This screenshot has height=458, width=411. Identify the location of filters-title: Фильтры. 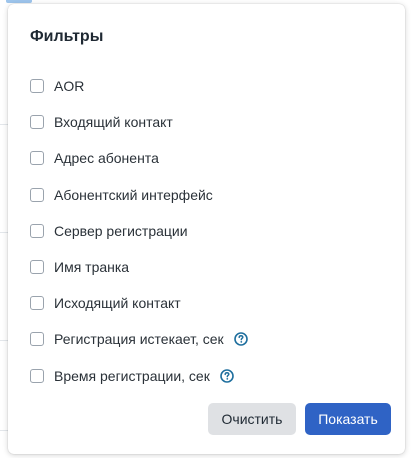
(67, 36).